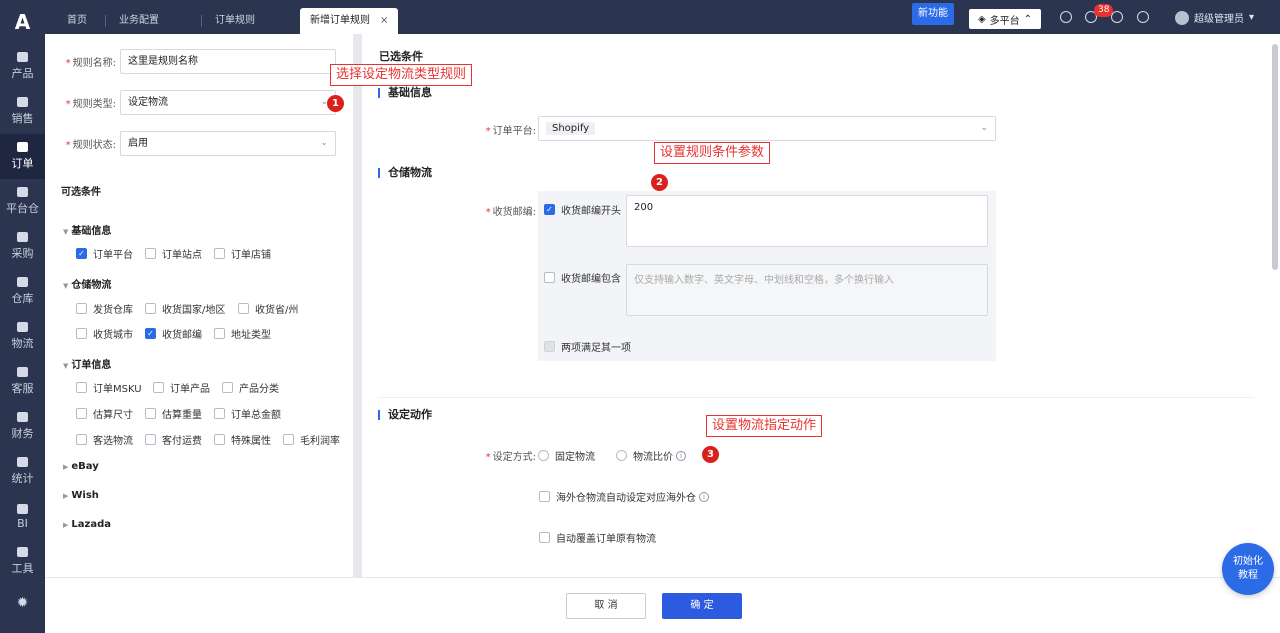 This screenshot has height=633, width=1280. I want to click on nav-label: 仓库, so click(22, 298).